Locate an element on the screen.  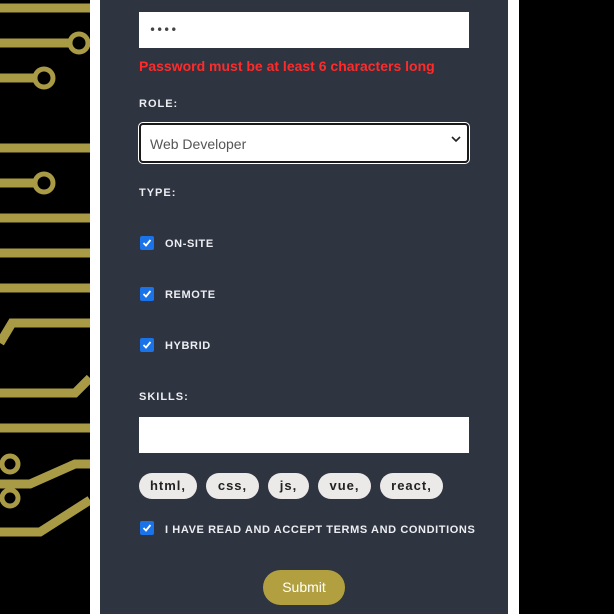
skills-label: SKILLS: is located at coordinates (164, 397).